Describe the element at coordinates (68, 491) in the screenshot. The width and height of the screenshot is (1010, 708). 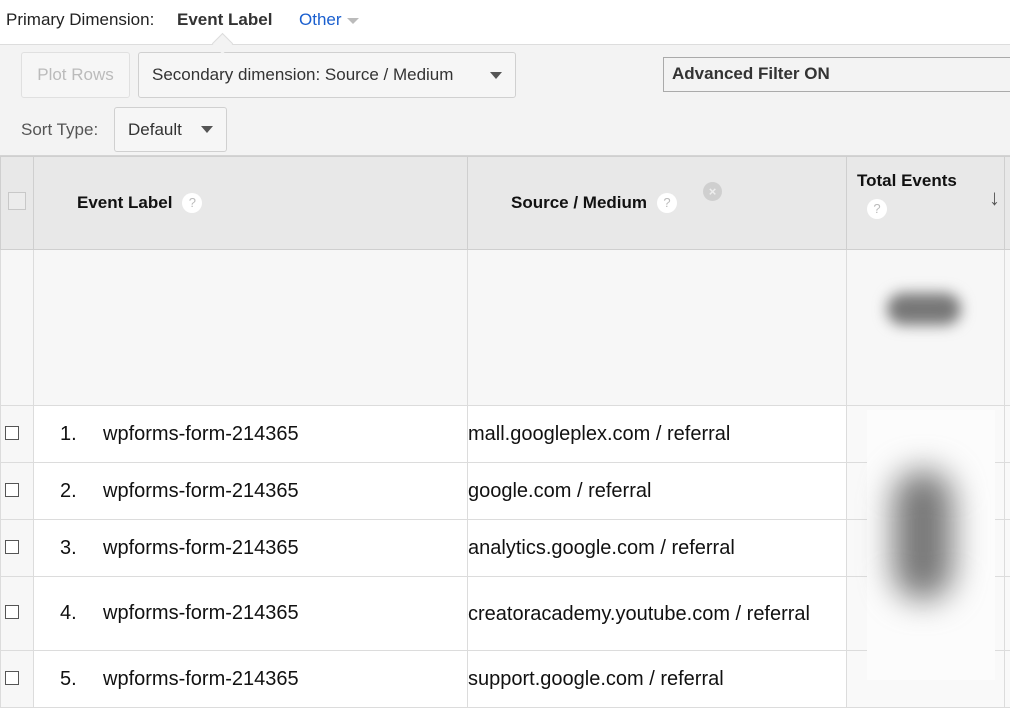
I see `row-number: 2.` at that location.